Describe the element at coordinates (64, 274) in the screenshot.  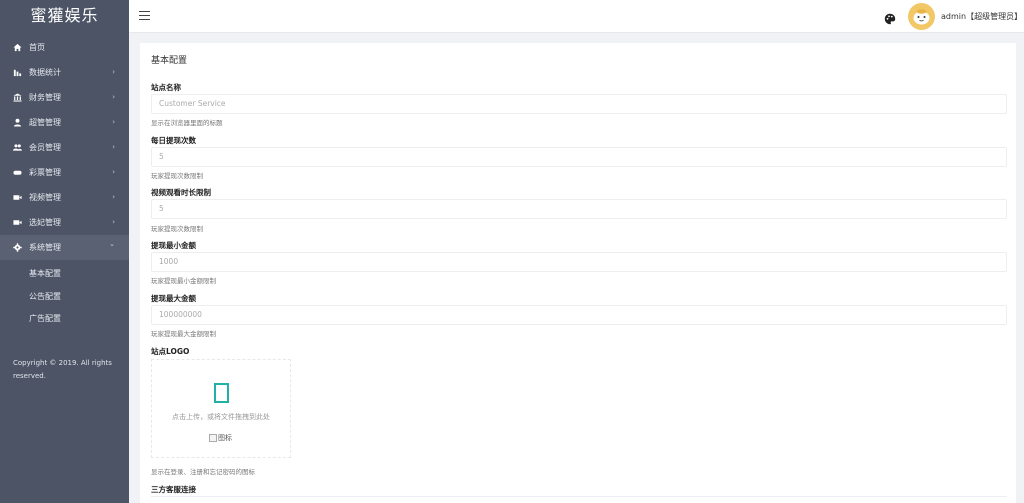
I see `sidebar-subitem-basic-config: 基本配置` at that location.